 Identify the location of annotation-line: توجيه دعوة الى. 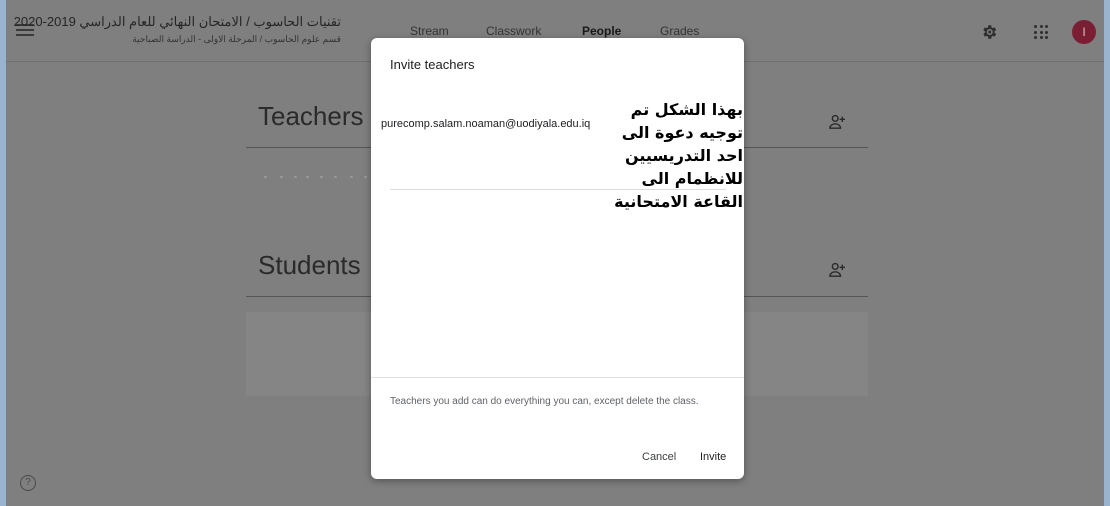
(682, 132).